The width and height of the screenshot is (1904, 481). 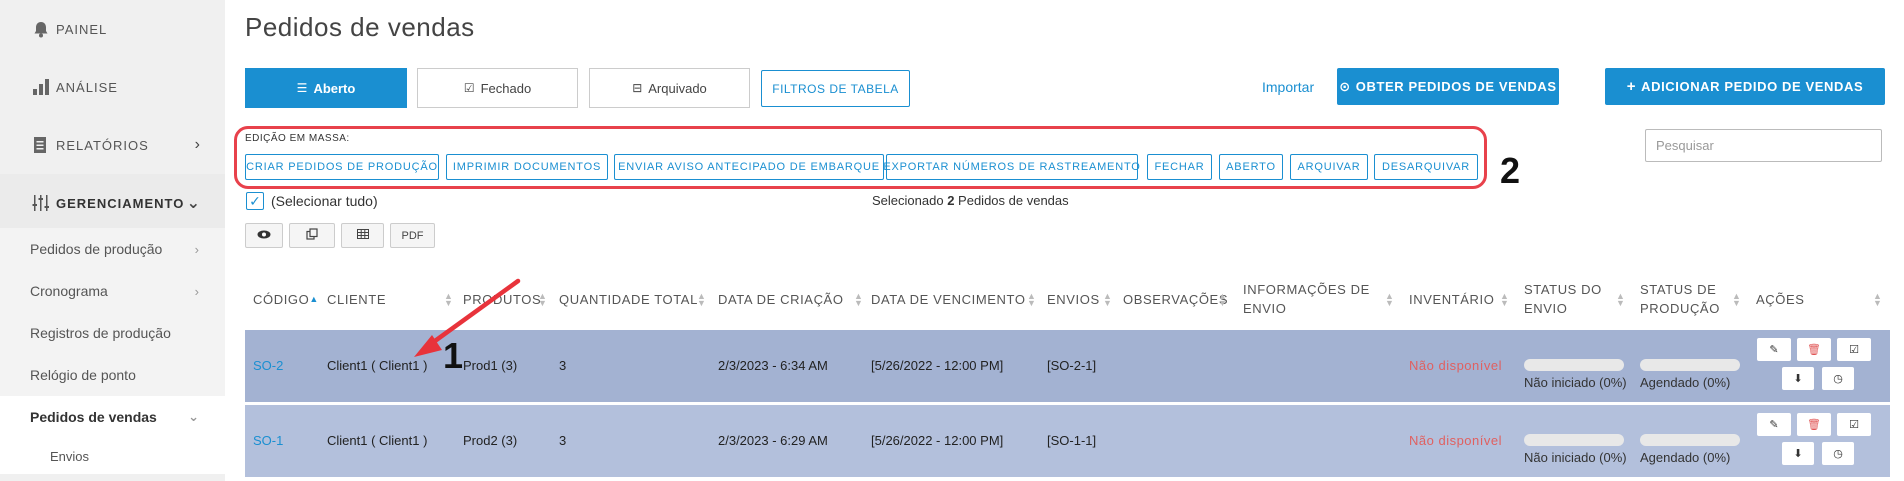 I want to click on table-filters-button: FILTROS DE TABELA, so click(x=835, y=88).